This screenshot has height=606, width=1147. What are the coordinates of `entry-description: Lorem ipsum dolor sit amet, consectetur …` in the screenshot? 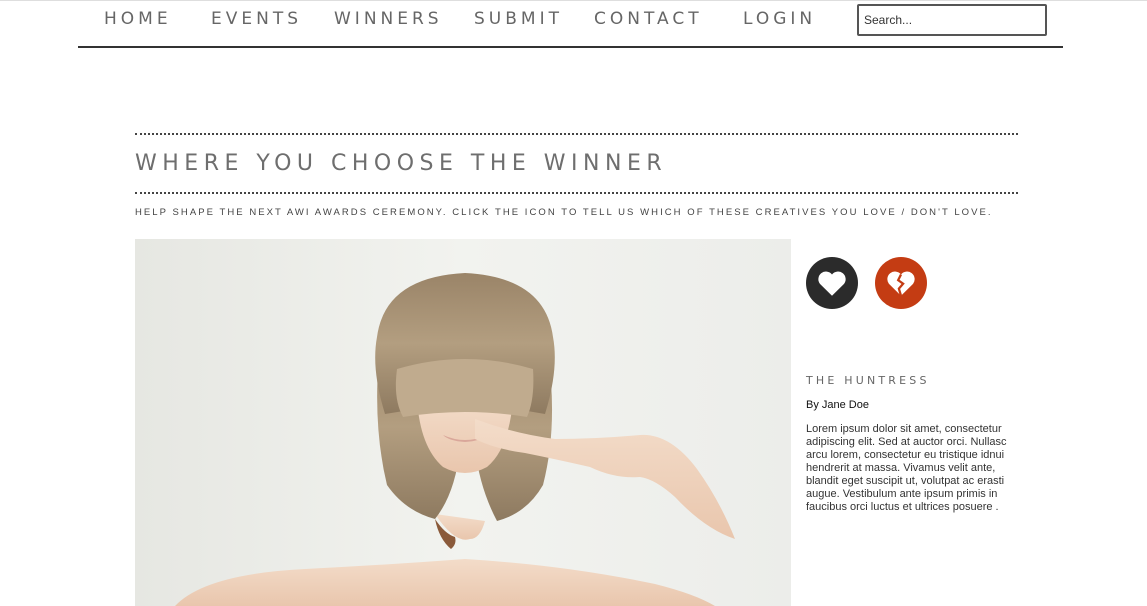 It's located at (906, 468).